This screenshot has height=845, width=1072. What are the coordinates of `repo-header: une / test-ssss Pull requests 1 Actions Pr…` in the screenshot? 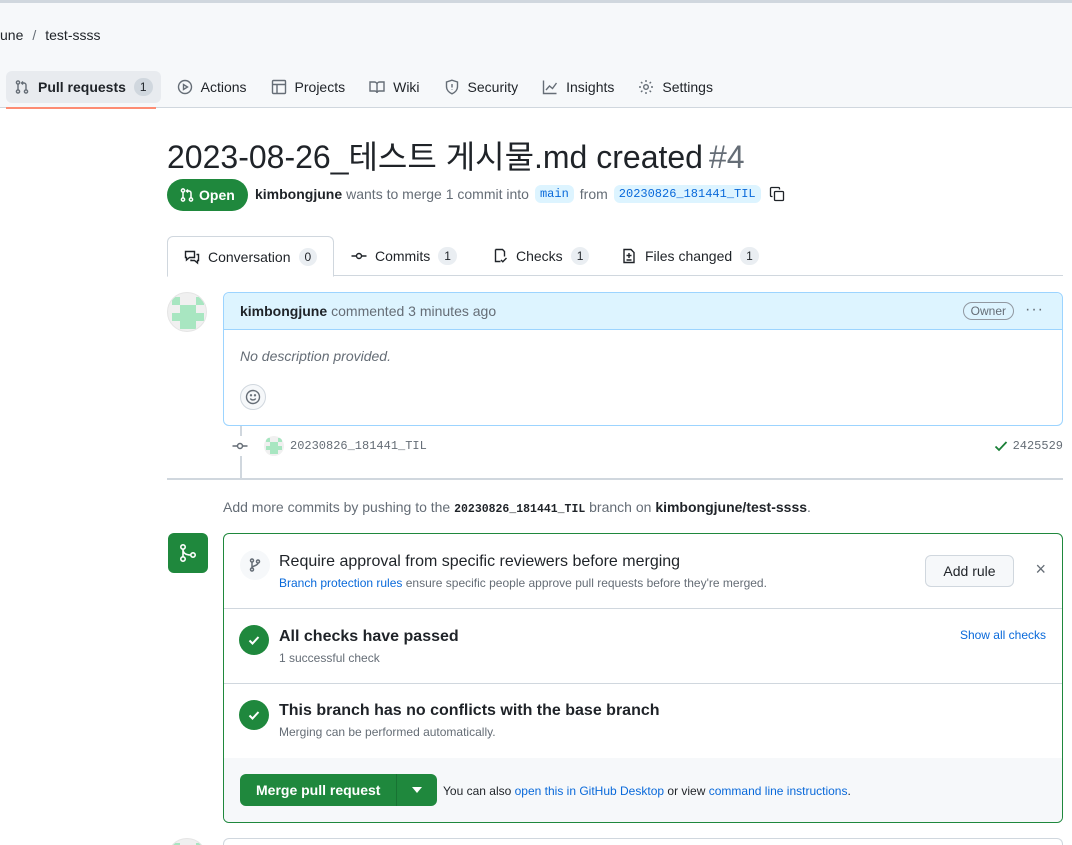 It's located at (536, 54).